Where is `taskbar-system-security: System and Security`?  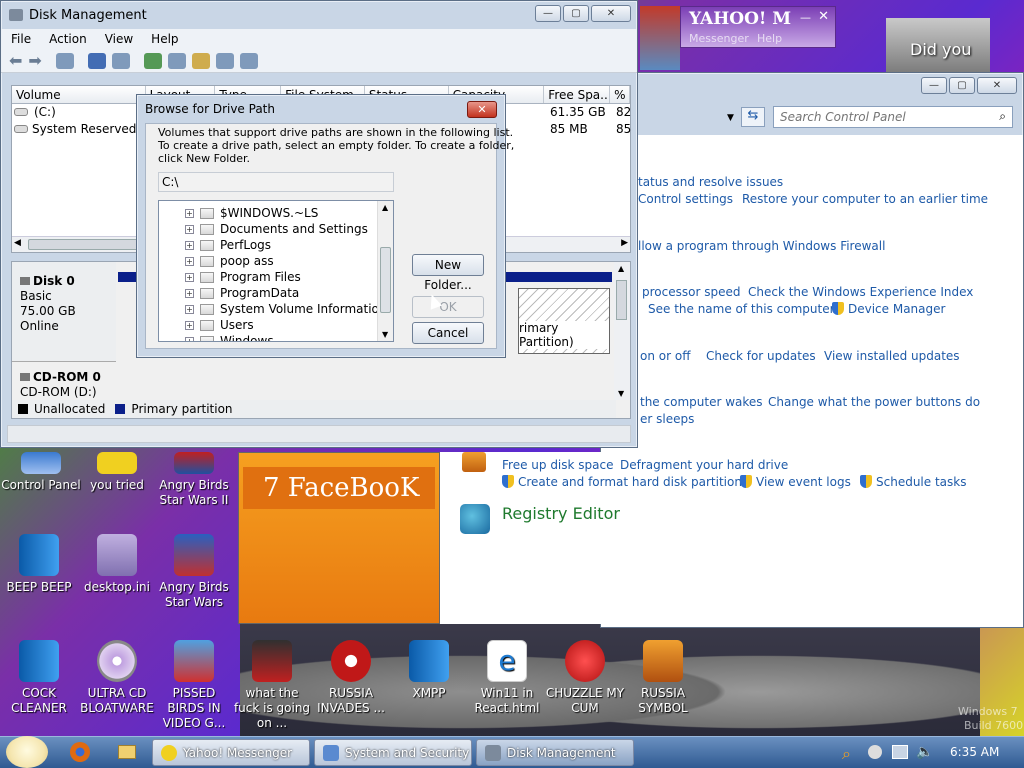 taskbar-system-security: System and Security is located at coordinates (393, 752).